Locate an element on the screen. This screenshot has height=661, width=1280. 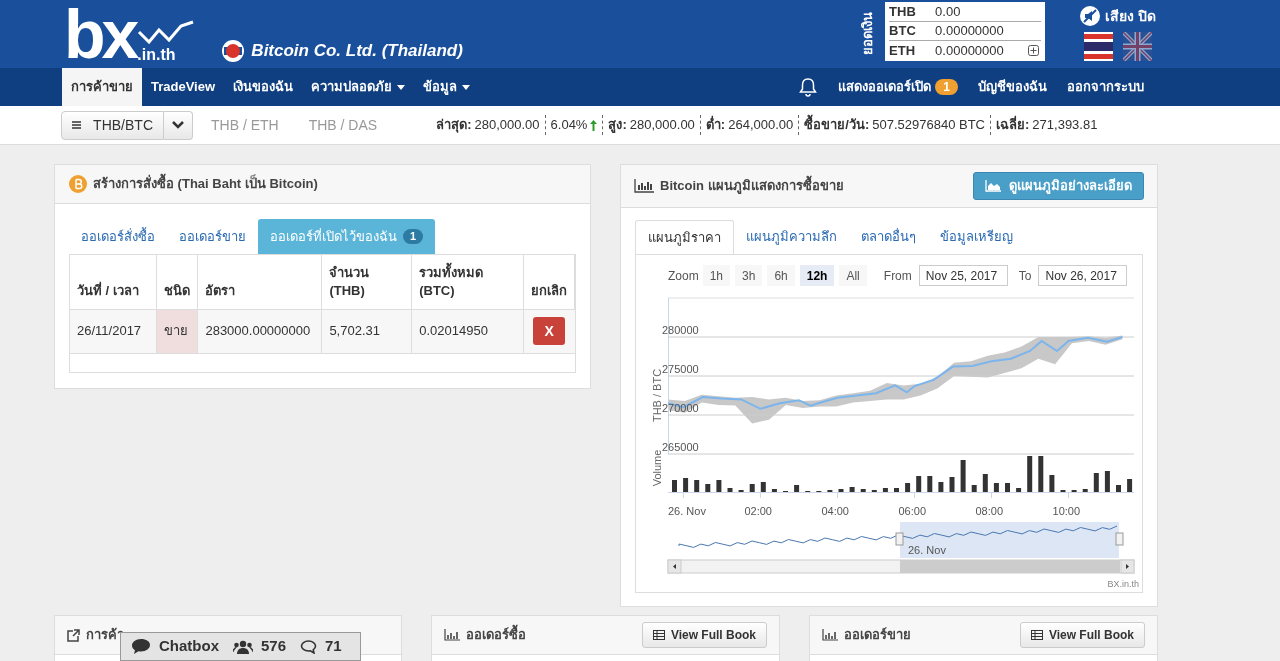
bitcoin-thai-icon is located at coordinates (233, 50).